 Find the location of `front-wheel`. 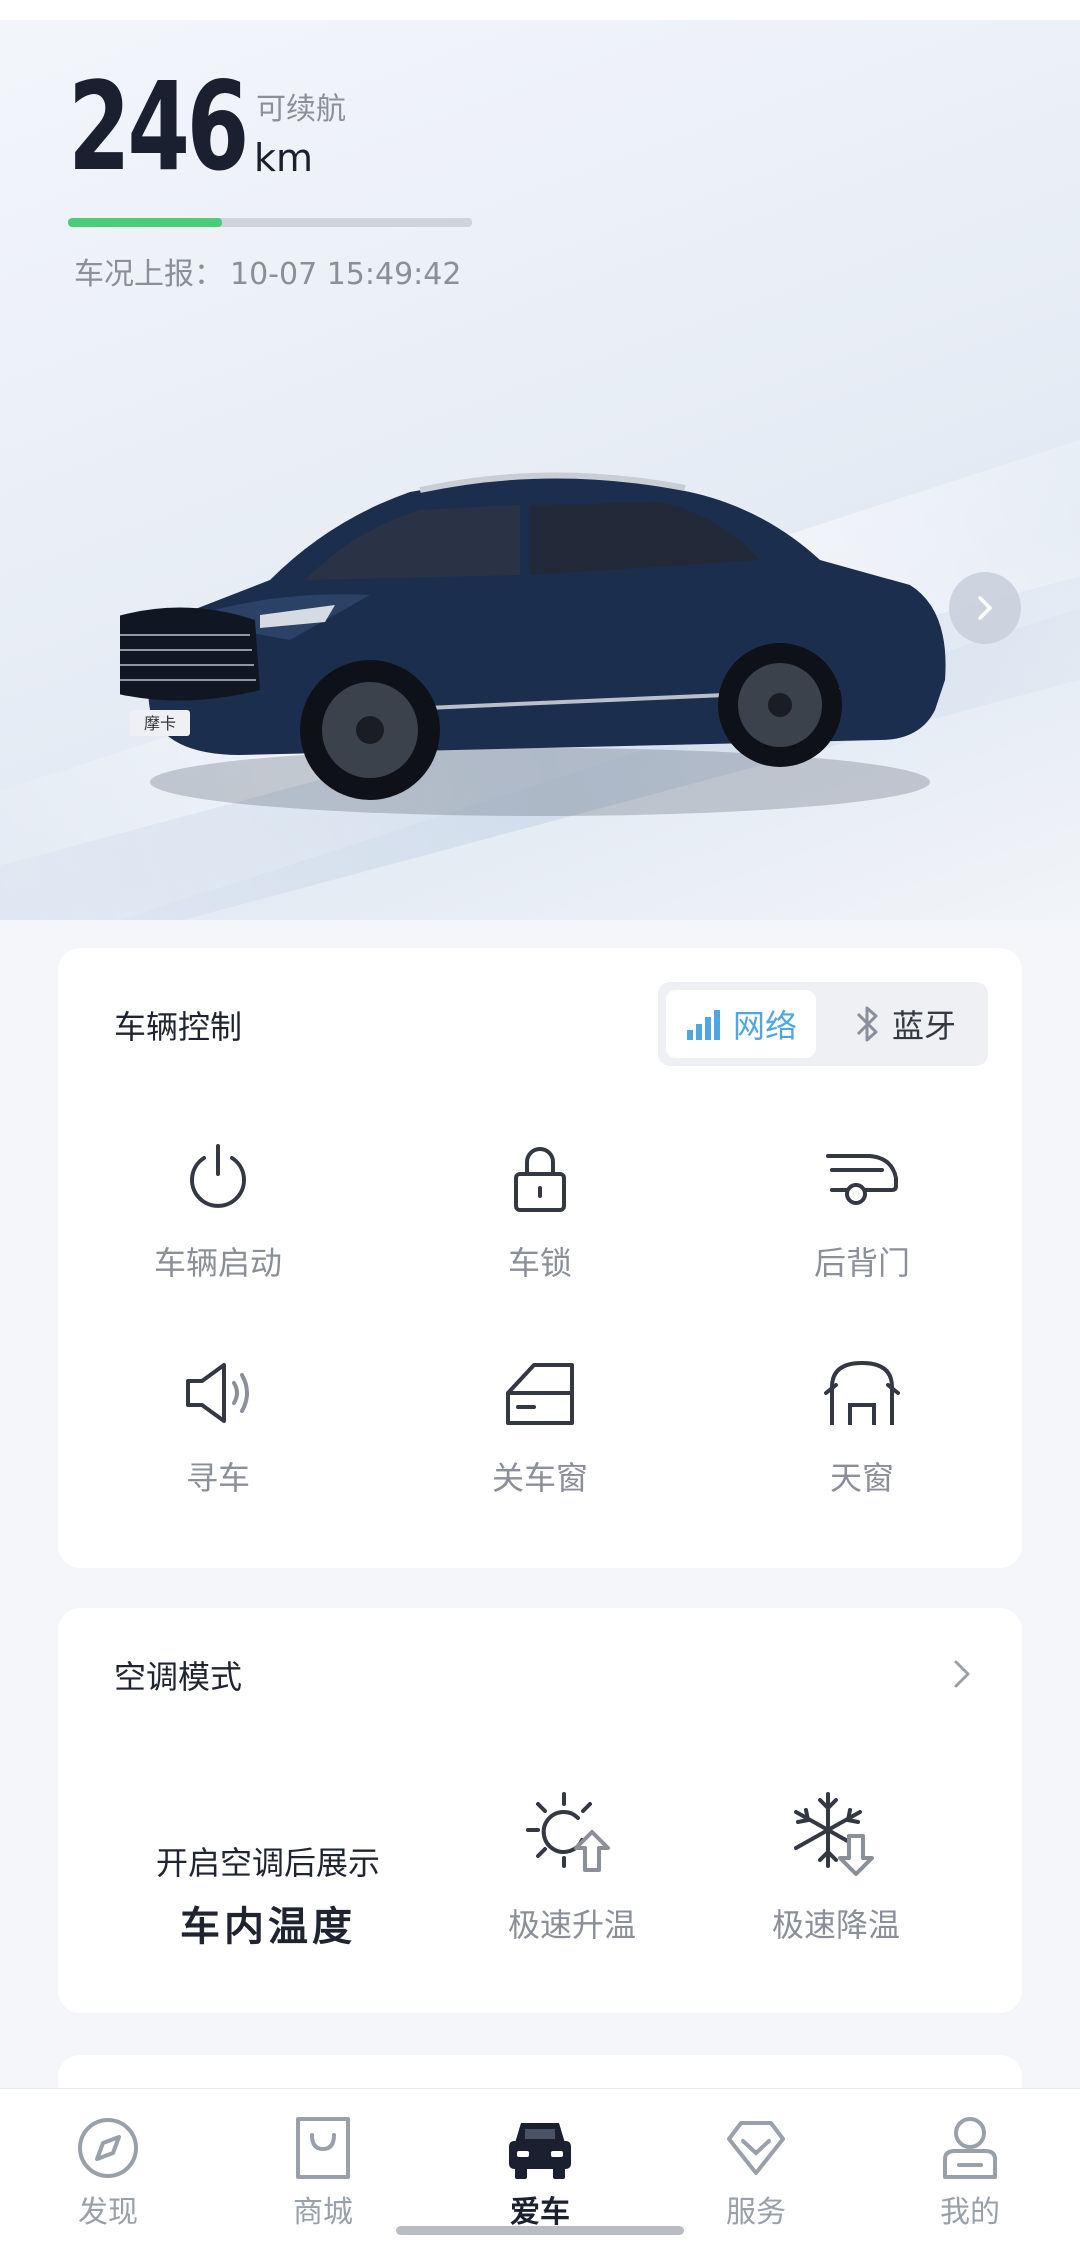

front-wheel is located at coordinates (370, 730).